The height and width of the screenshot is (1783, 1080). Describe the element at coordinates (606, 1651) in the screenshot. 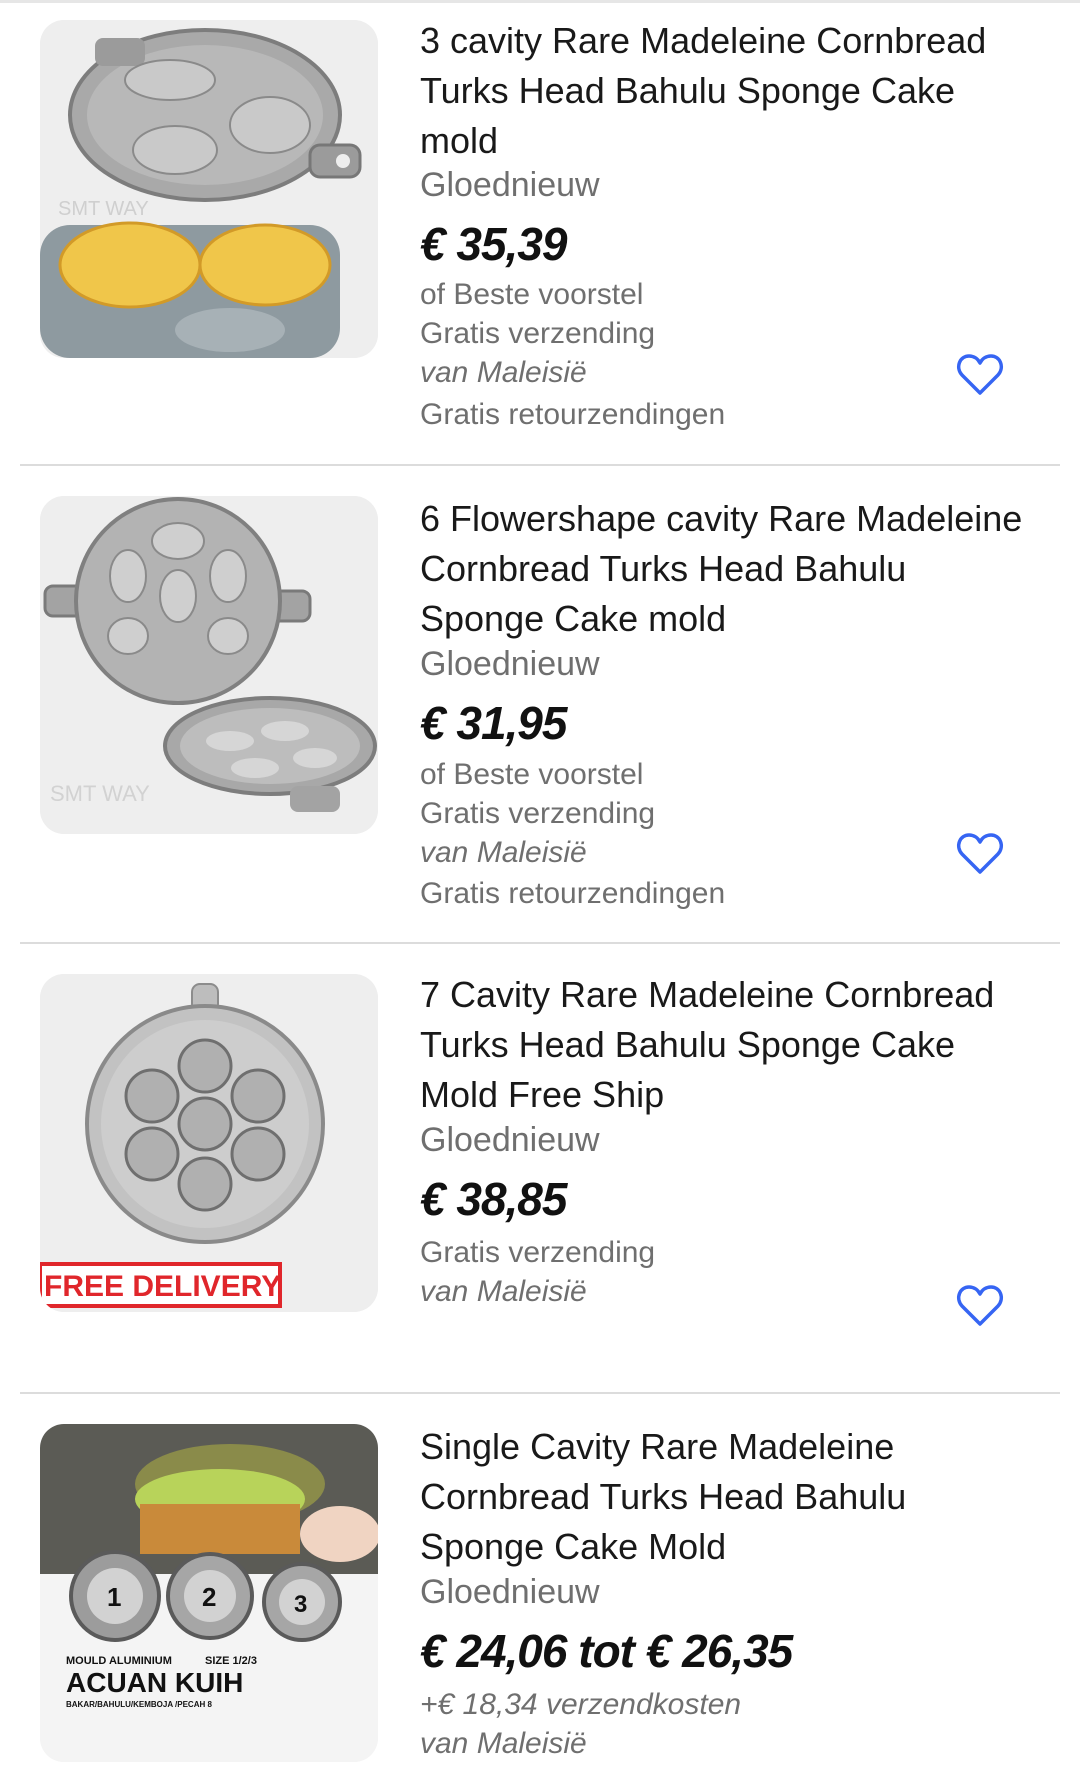

I see `listing-price: € 24,06 tot € 26,35` at that location.